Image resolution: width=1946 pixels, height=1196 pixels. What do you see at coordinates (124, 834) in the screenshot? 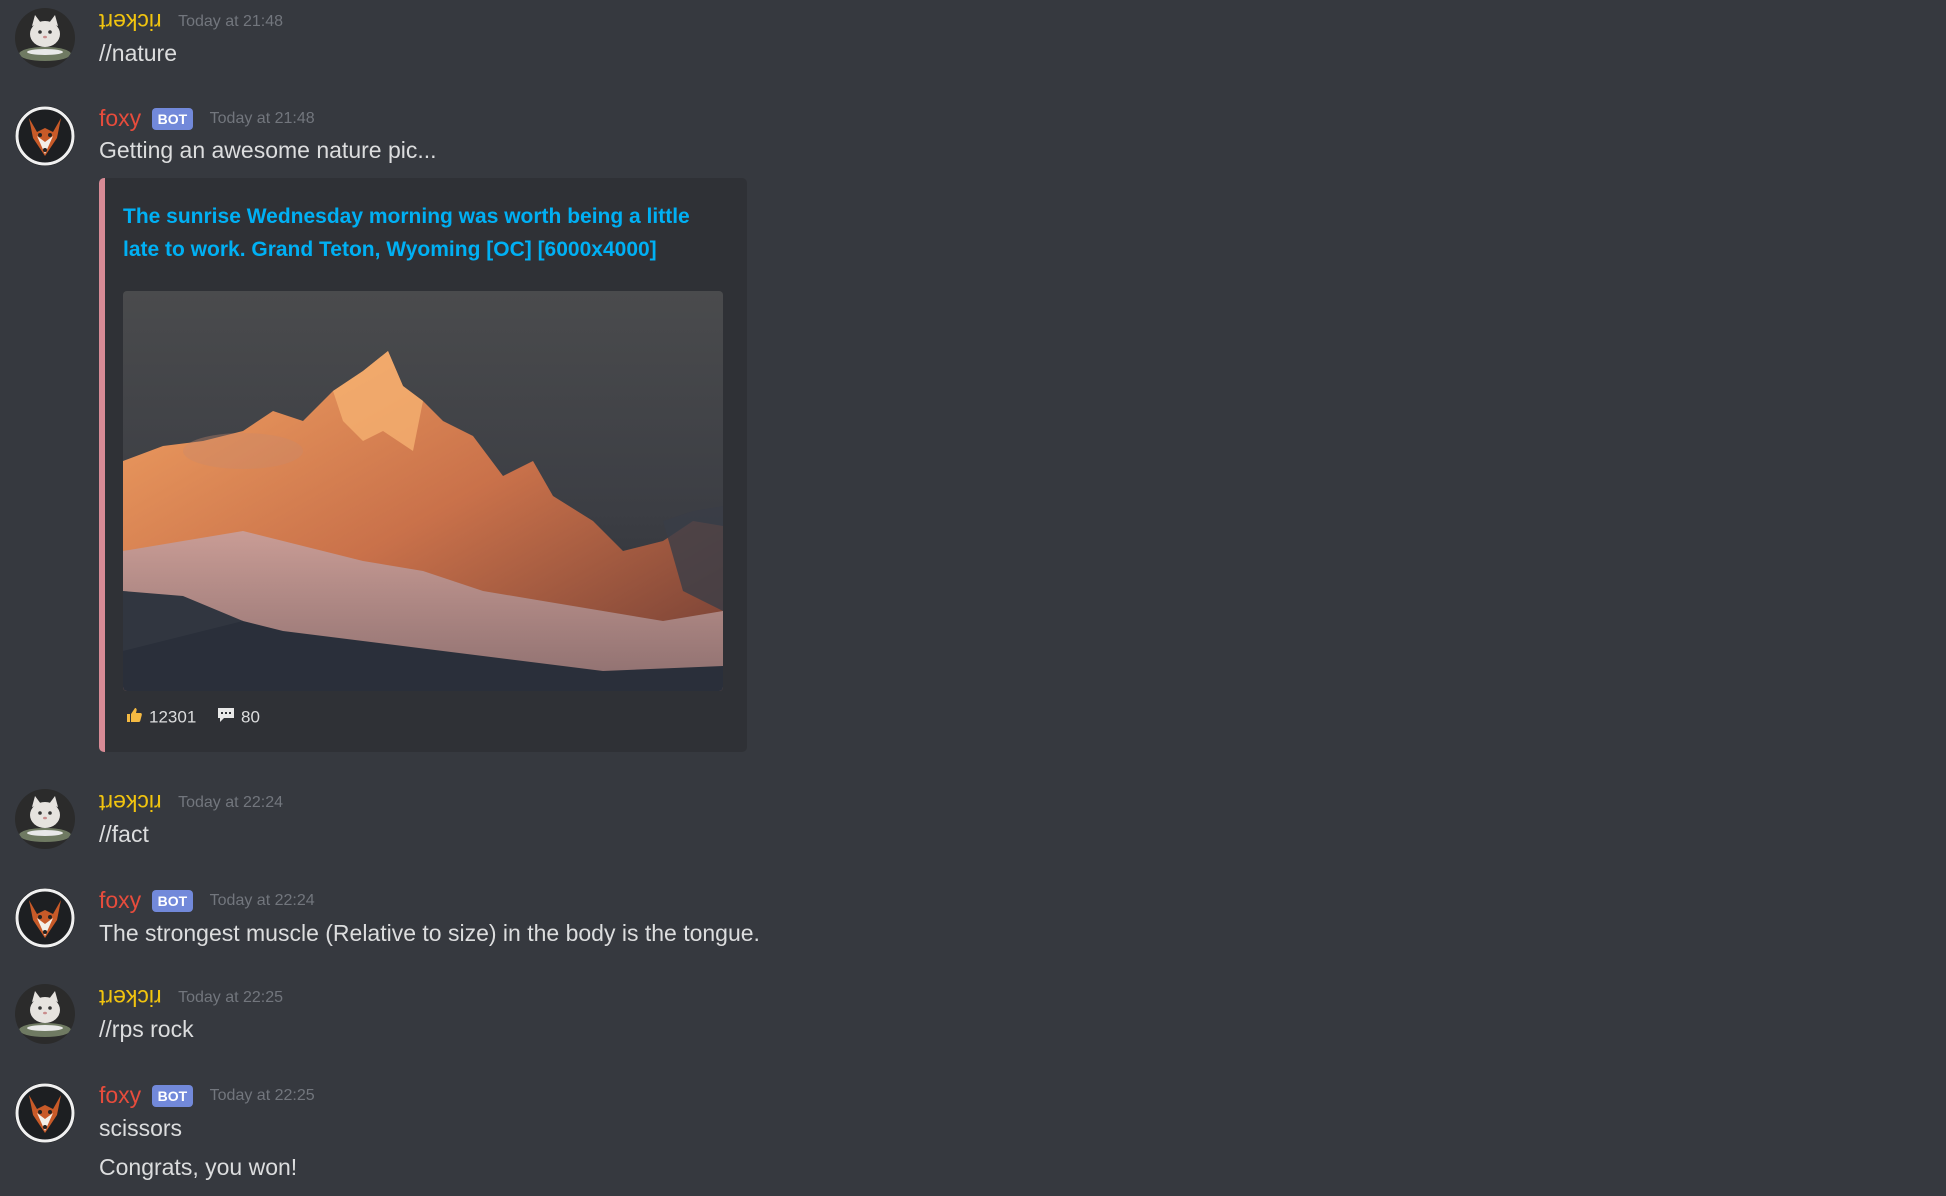
I see `message-text: //fact` at bounding box center [124, 834].